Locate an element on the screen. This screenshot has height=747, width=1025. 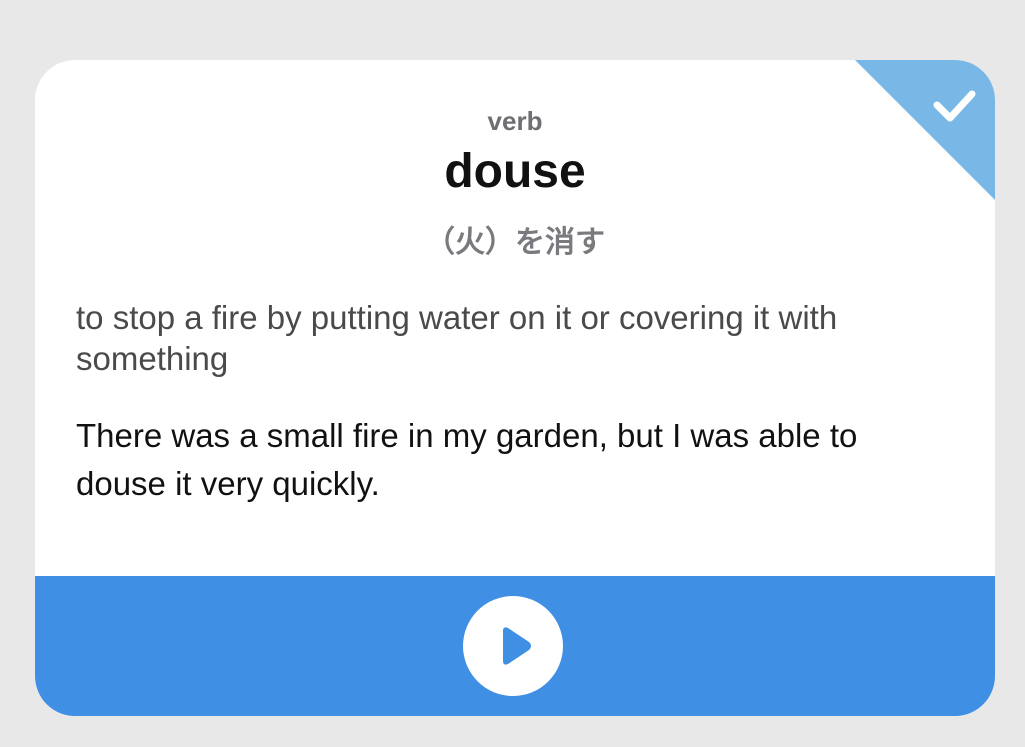
play-icon is located at coordinates (517, 646).